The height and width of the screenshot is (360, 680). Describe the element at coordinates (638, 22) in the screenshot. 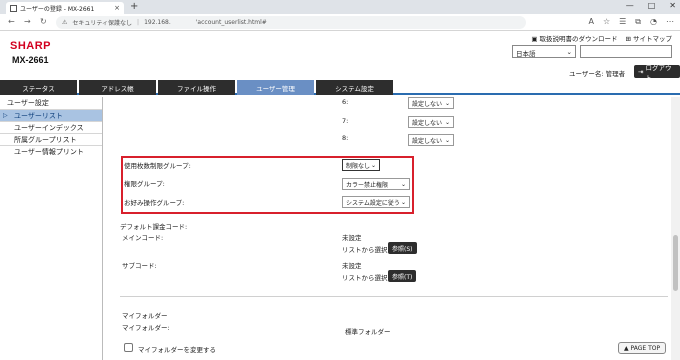

I see `collections-icon: ⧉` at that location.